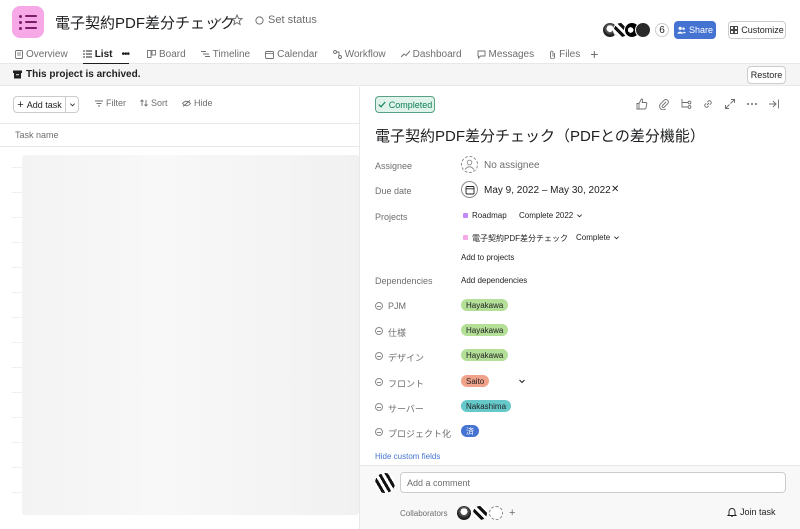  What do you see at coordinates (487, 257) in the screenshot?
I see `add-to-projects-link: Add to projects` at bounding box center [487, 257].